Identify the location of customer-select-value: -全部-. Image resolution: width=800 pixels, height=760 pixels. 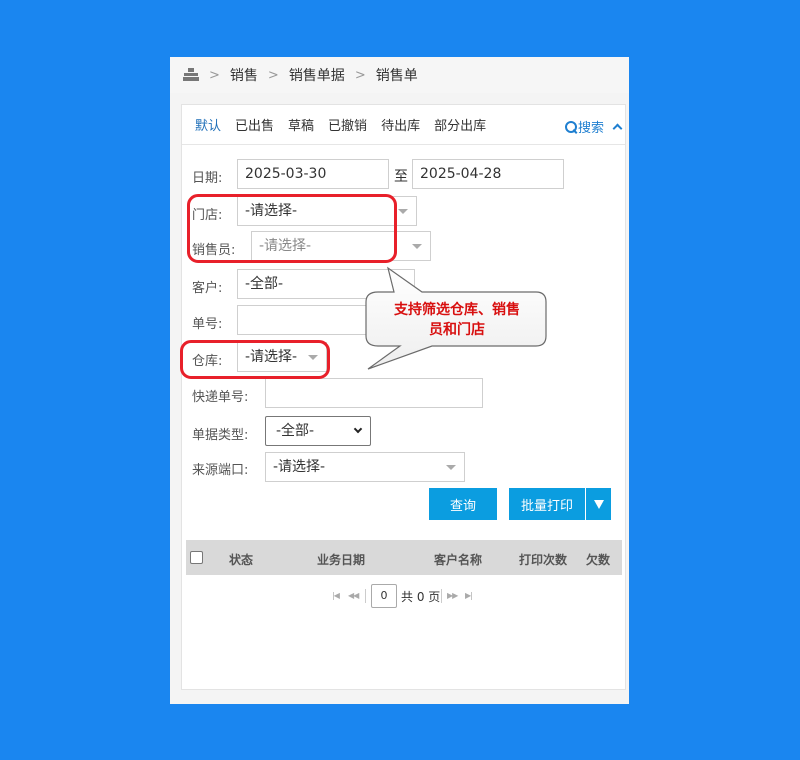
(264, 284).